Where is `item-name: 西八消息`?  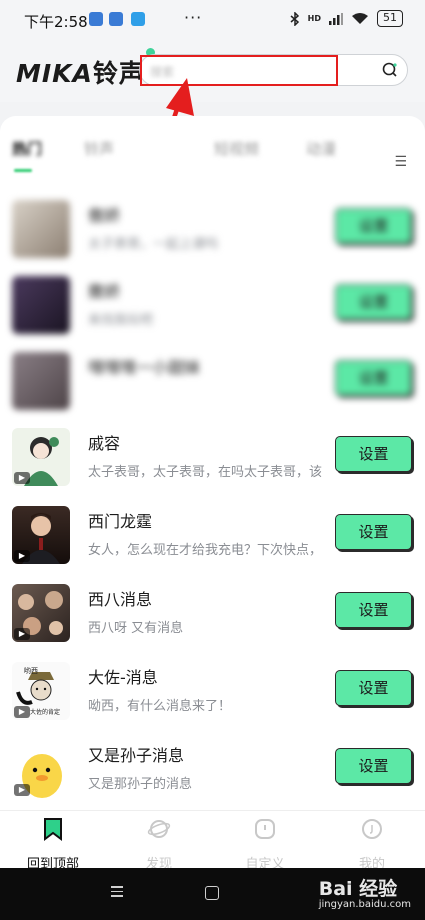
item-name: 西八消息 is located at coordinates (120, 599).